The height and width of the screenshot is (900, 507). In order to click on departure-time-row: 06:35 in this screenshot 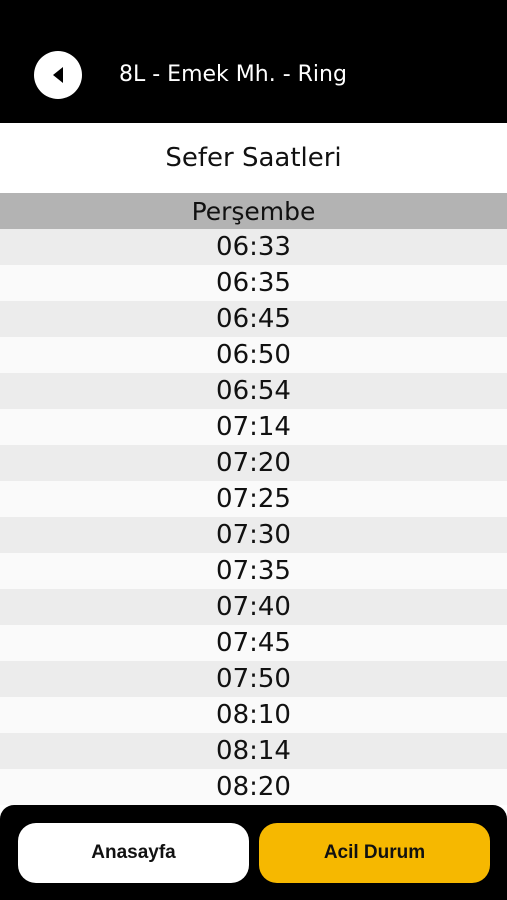, I will do `click(253, 283)`.